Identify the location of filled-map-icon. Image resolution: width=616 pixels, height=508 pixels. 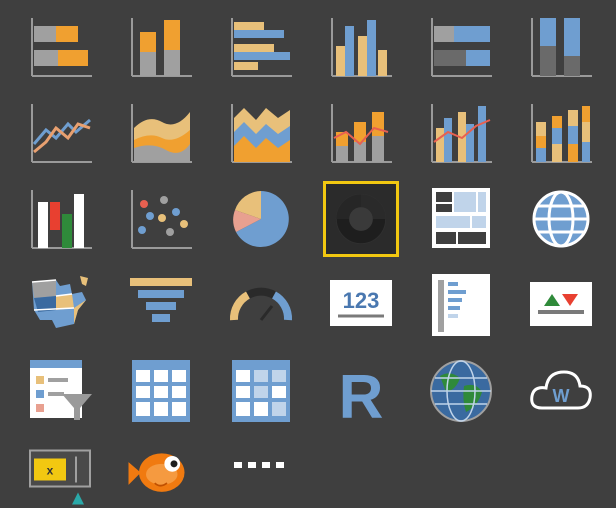
(61, 305).